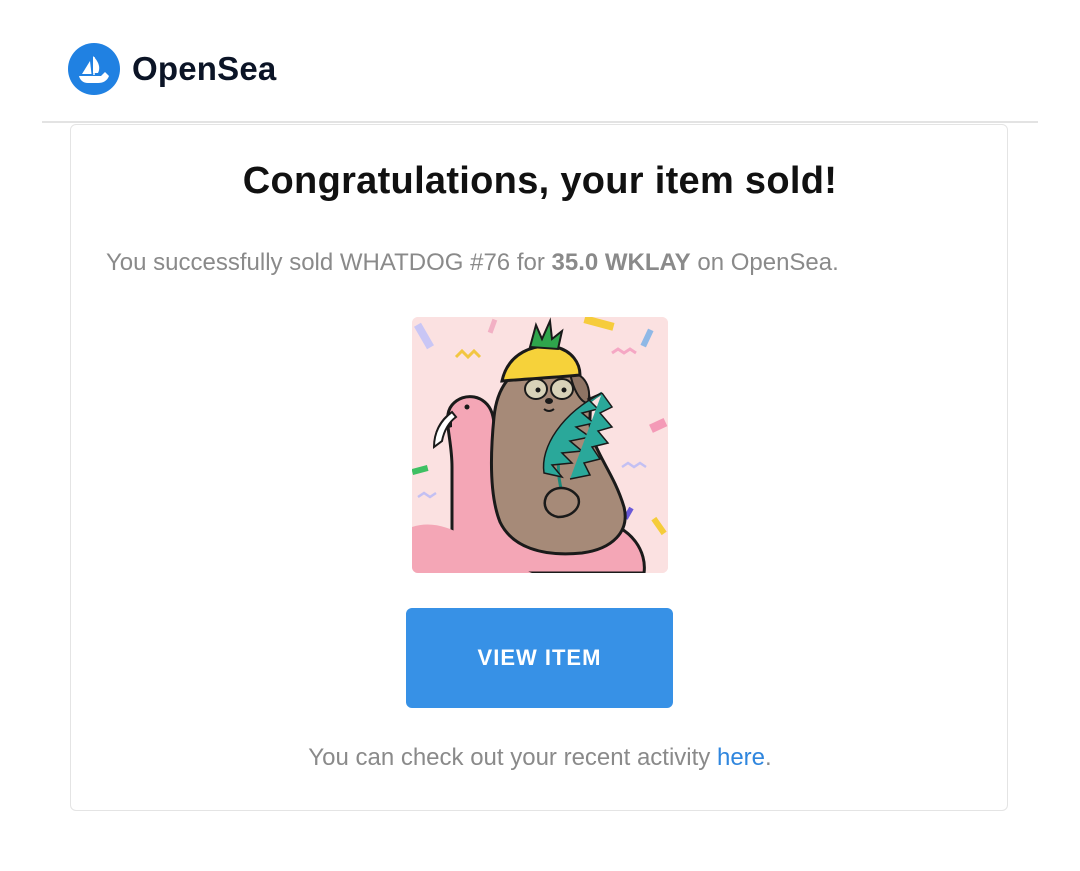 This screenshot has width=1080, height=871. What do you see at coordinates (741, 757) in the screenshot?
I see `activity-link: here` at bounding box center [741, 757].